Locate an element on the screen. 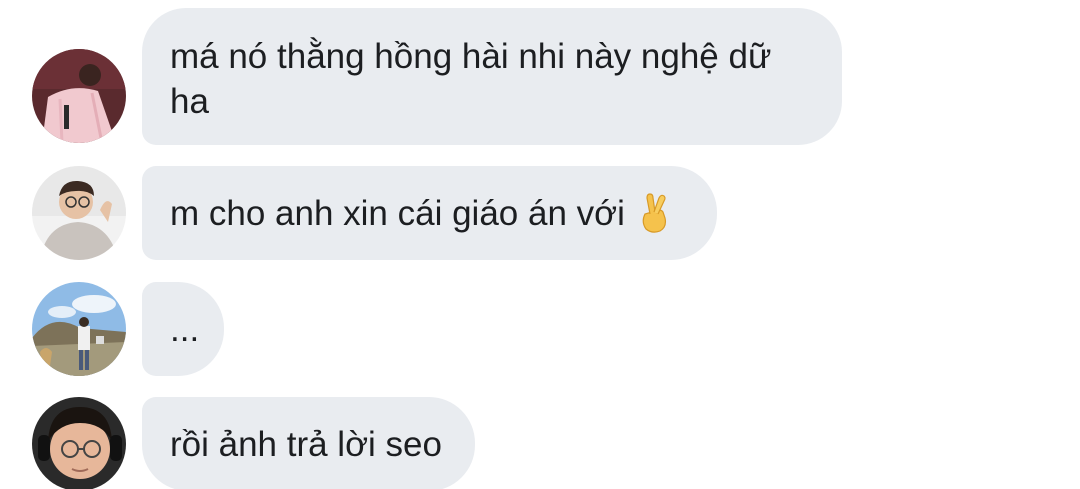 The width and height of the screenshot is (1080, 489). avatar-headphones-glasses-image is located at coordinates (79, 443).